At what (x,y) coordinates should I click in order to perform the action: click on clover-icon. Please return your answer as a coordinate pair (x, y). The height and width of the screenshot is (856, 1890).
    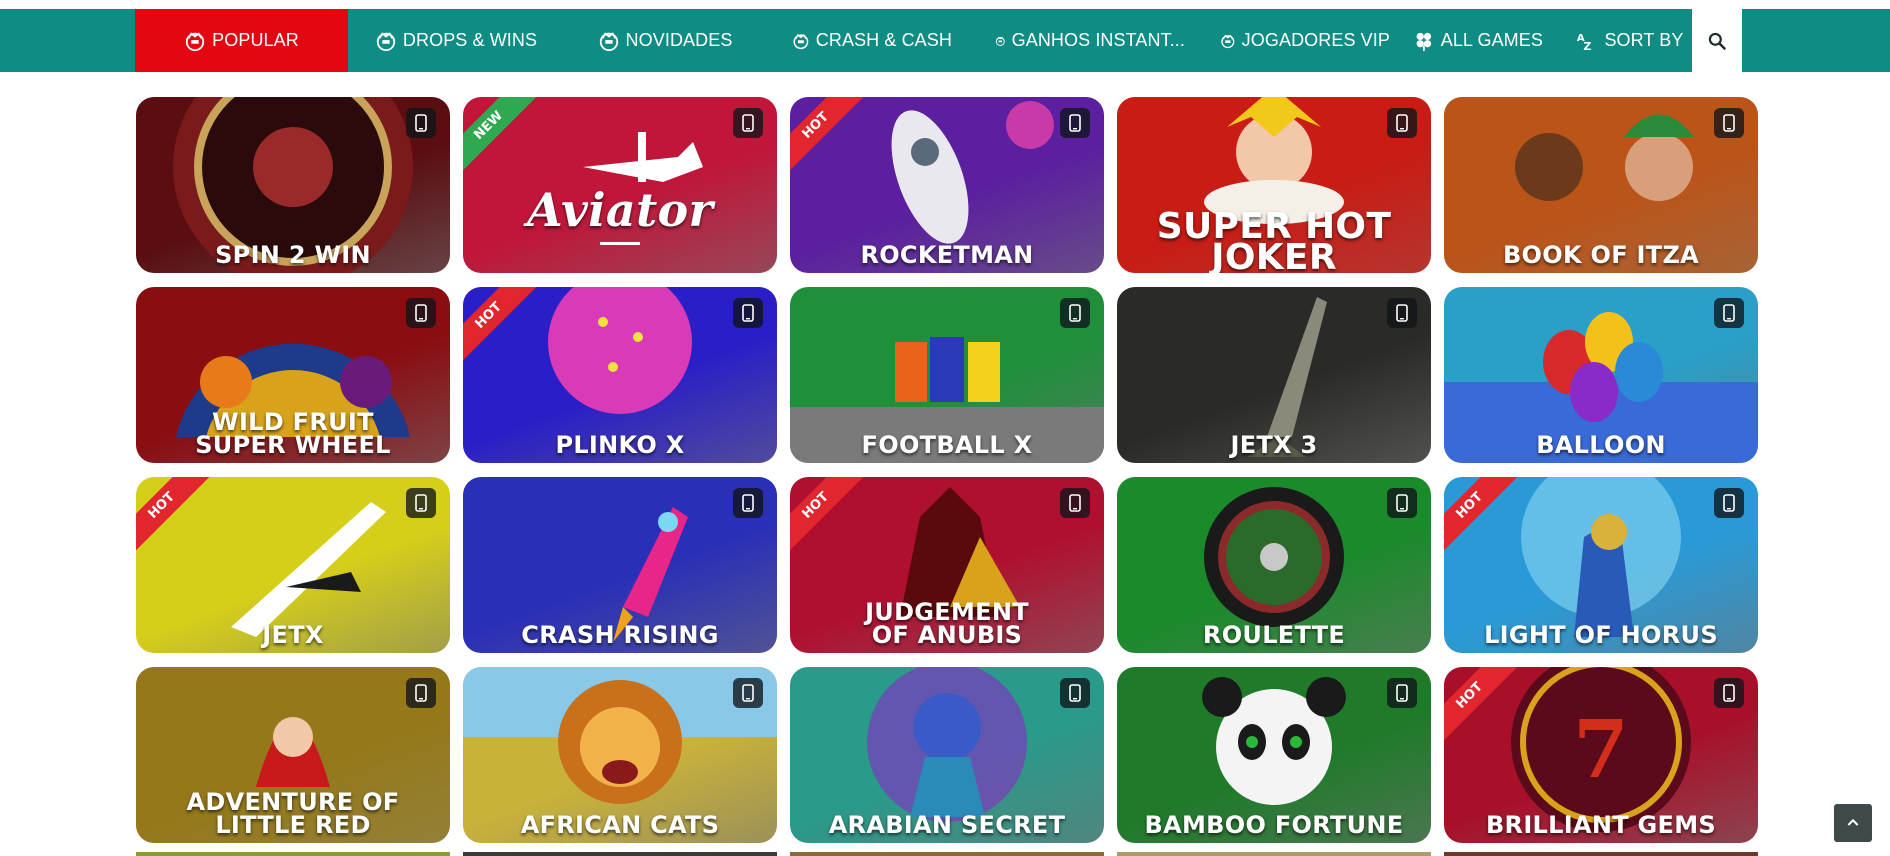
    Looking at the image, I should click on (1424, 41).